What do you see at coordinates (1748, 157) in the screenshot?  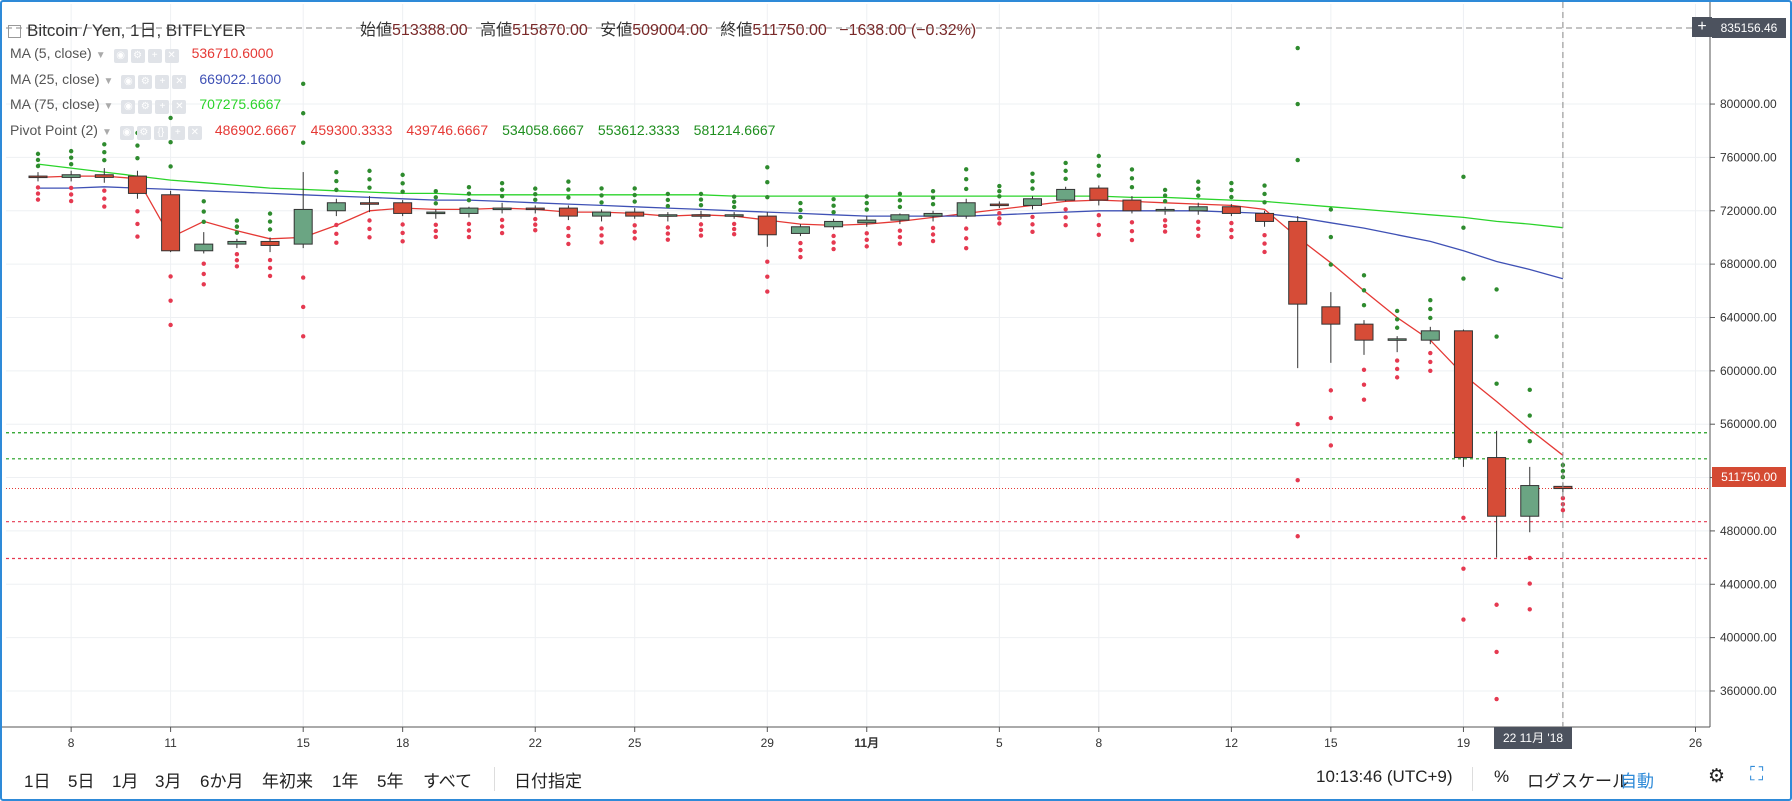 I see `price-tick-label: 760000.00` at bounding box center [1748, 157].